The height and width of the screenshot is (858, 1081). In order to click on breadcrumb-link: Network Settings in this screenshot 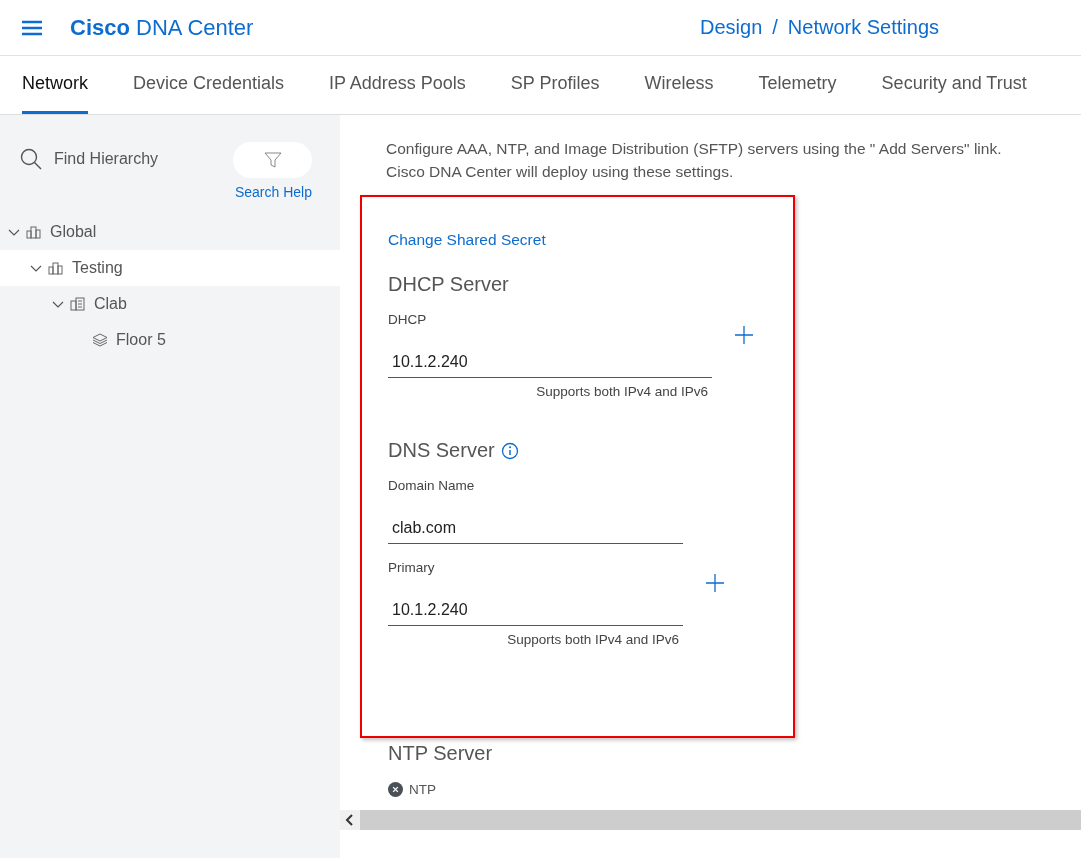, I will do `click(863, 27)`.